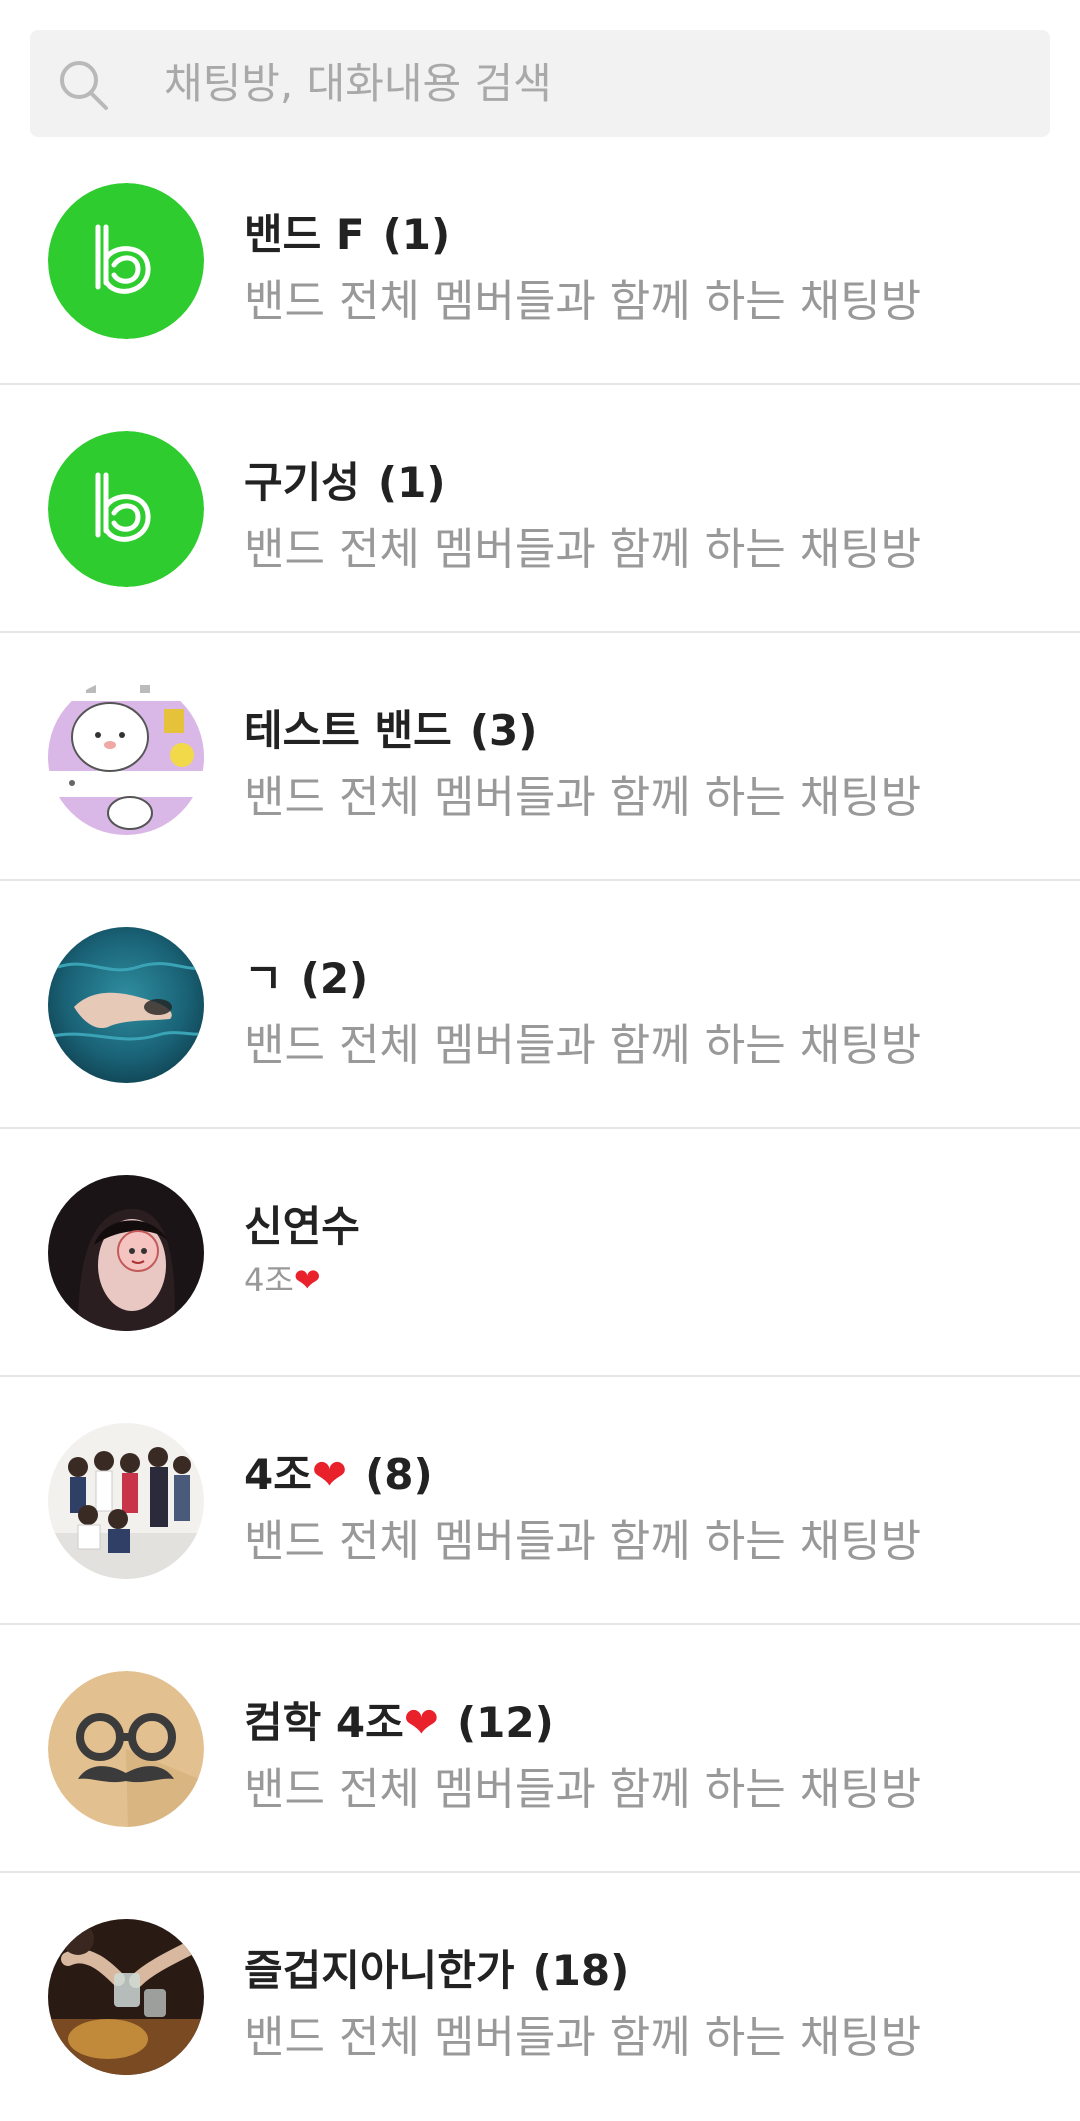  I want to click on cartoon-avatar, so click(126, 757).